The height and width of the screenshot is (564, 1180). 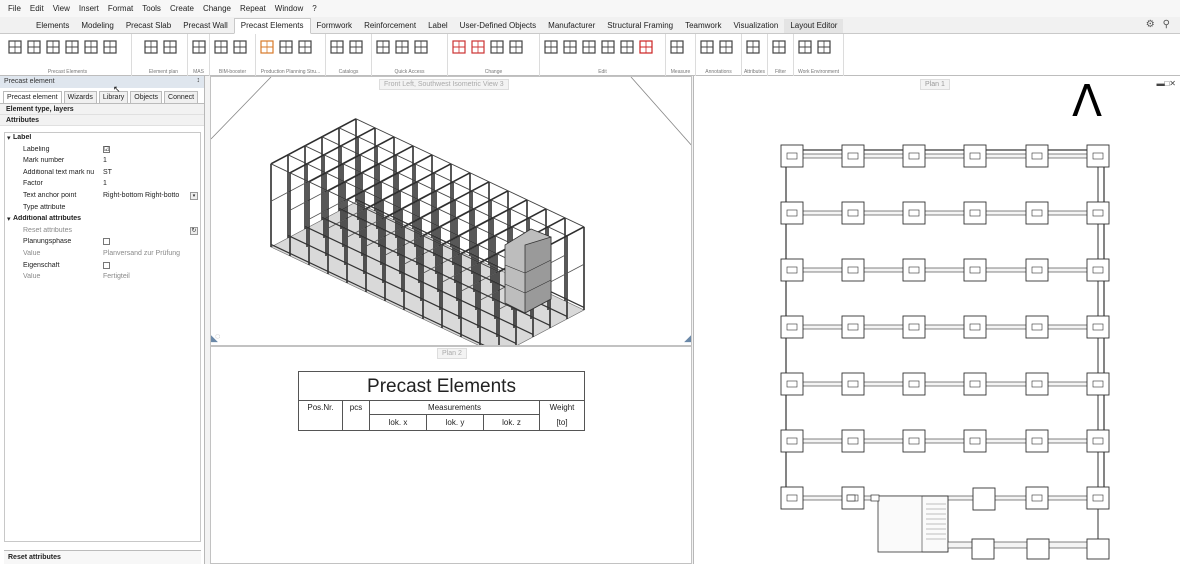 I want to click on menu-item-format: Format, so click(x=120, y=8).